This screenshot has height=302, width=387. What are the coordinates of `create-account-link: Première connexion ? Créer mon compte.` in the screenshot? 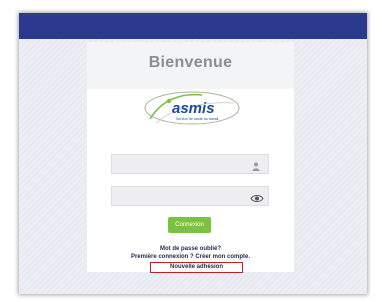 It's located at (190, 257).